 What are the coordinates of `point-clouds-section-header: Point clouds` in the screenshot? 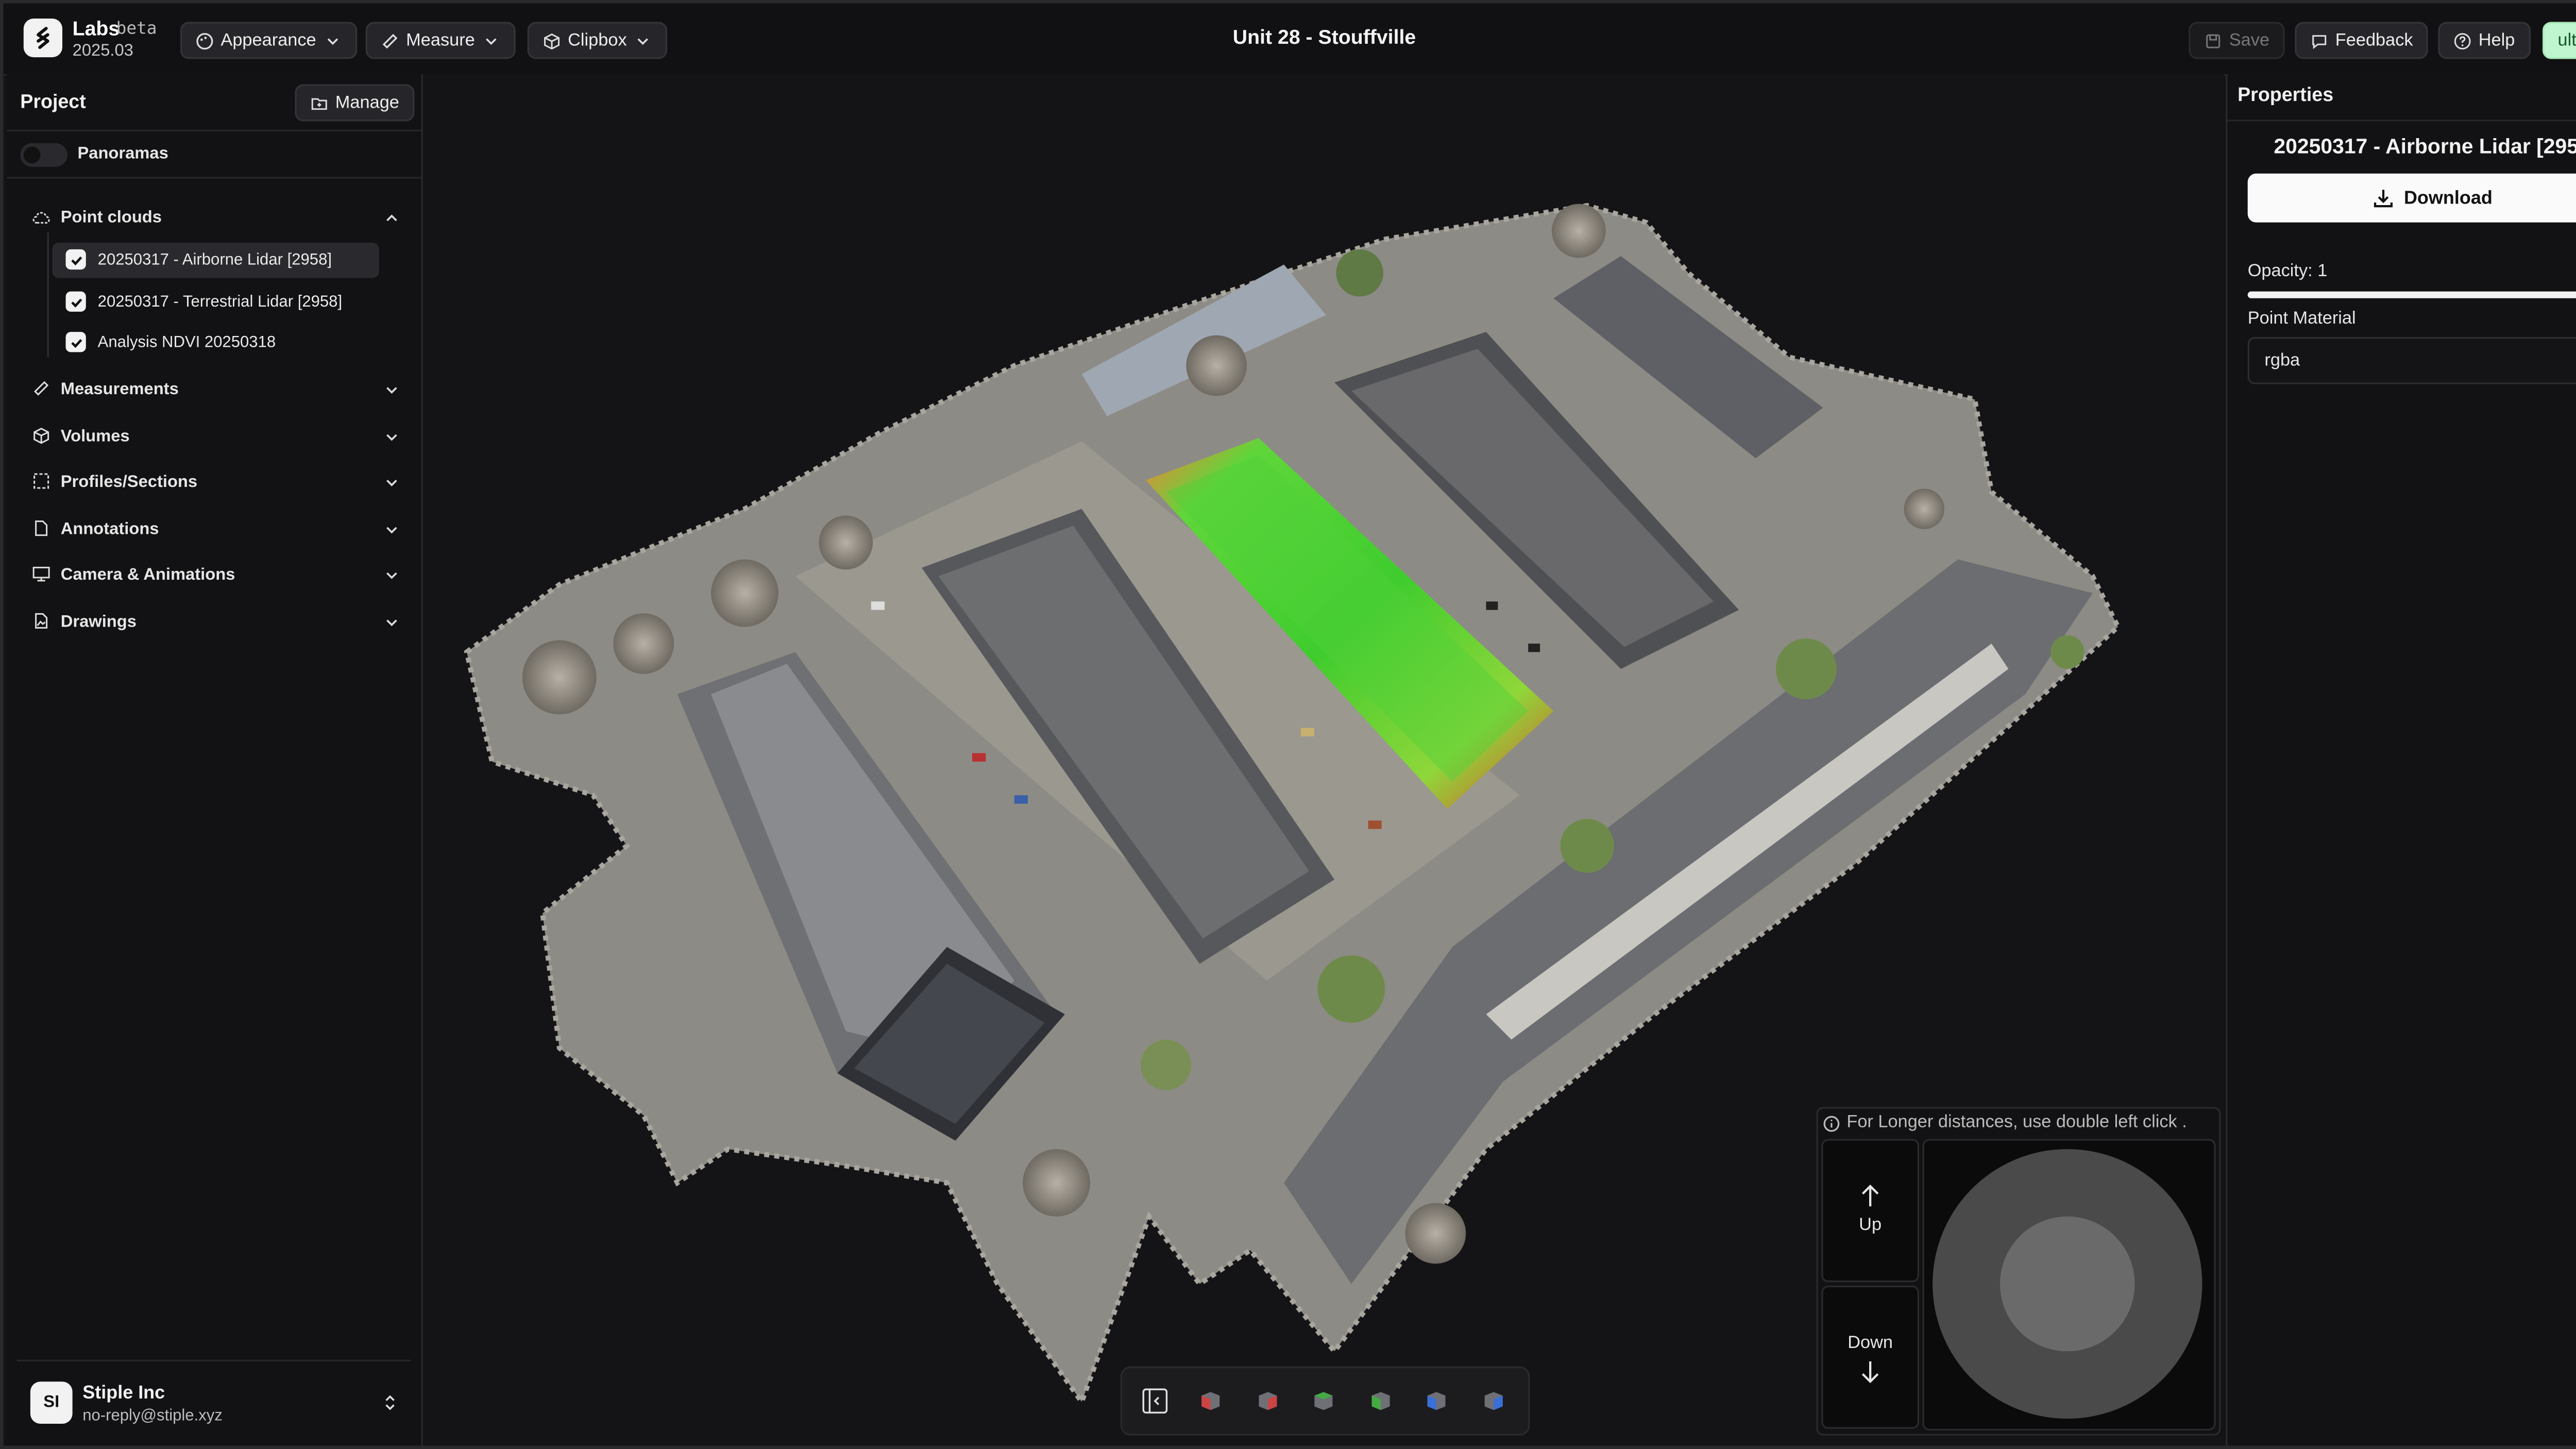 It's located at (212, 219).